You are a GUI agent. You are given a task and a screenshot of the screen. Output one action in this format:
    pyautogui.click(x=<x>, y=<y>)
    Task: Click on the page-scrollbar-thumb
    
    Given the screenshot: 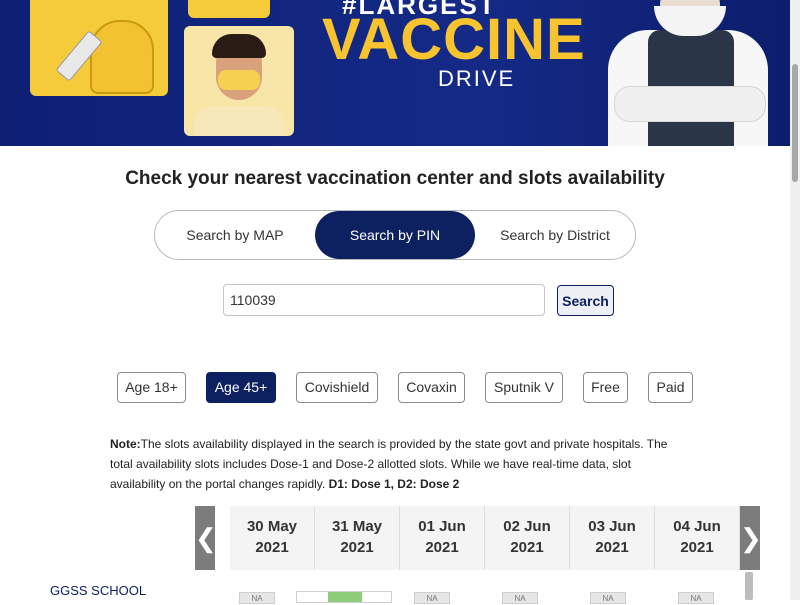 What is the action you would take?
    pyautogui.click(x=795, y=123)
    